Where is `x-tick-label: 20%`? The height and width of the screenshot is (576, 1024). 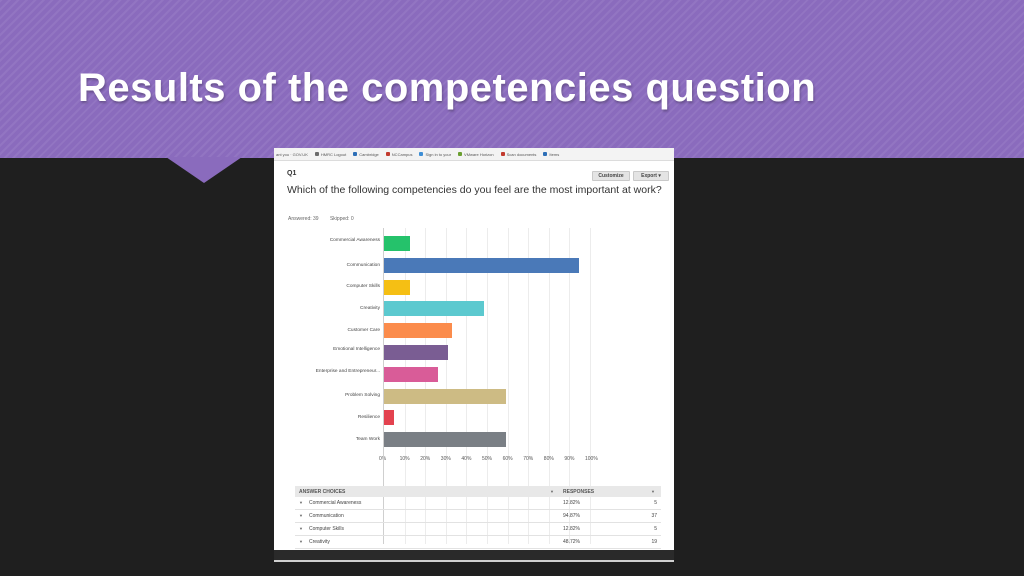 x-tick-label: 20% is located at coordinates (425, 459).